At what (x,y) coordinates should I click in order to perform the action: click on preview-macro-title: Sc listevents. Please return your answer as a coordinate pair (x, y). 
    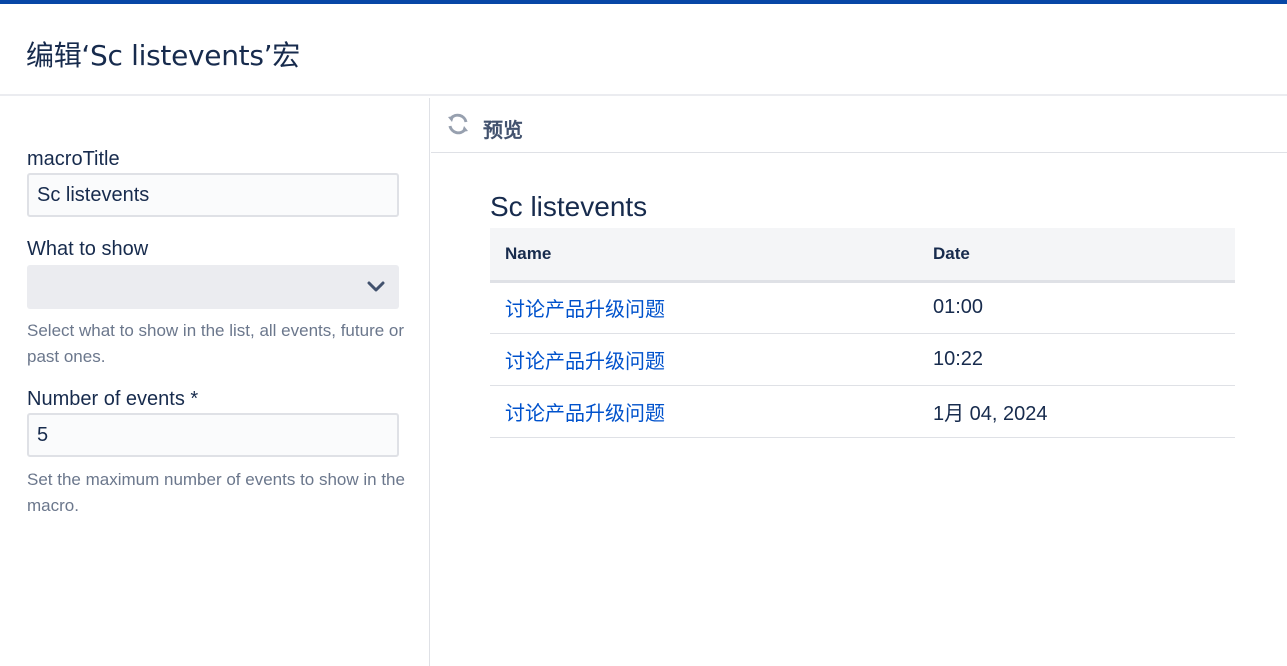
    Looking at the image, I should click on (569, 206).